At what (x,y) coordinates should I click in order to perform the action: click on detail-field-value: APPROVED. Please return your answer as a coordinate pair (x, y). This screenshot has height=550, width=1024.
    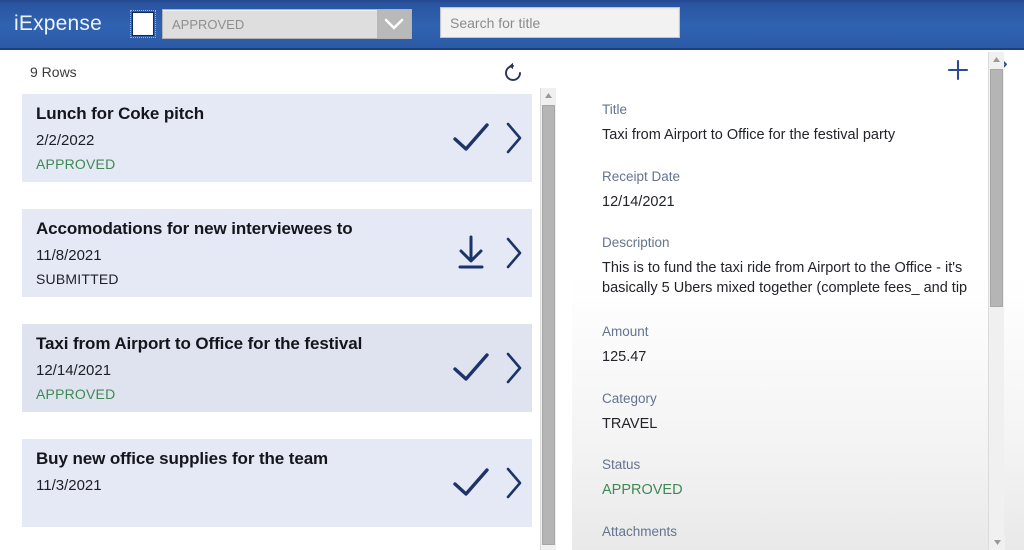
    Looking at the image, I should click on (642, 490).